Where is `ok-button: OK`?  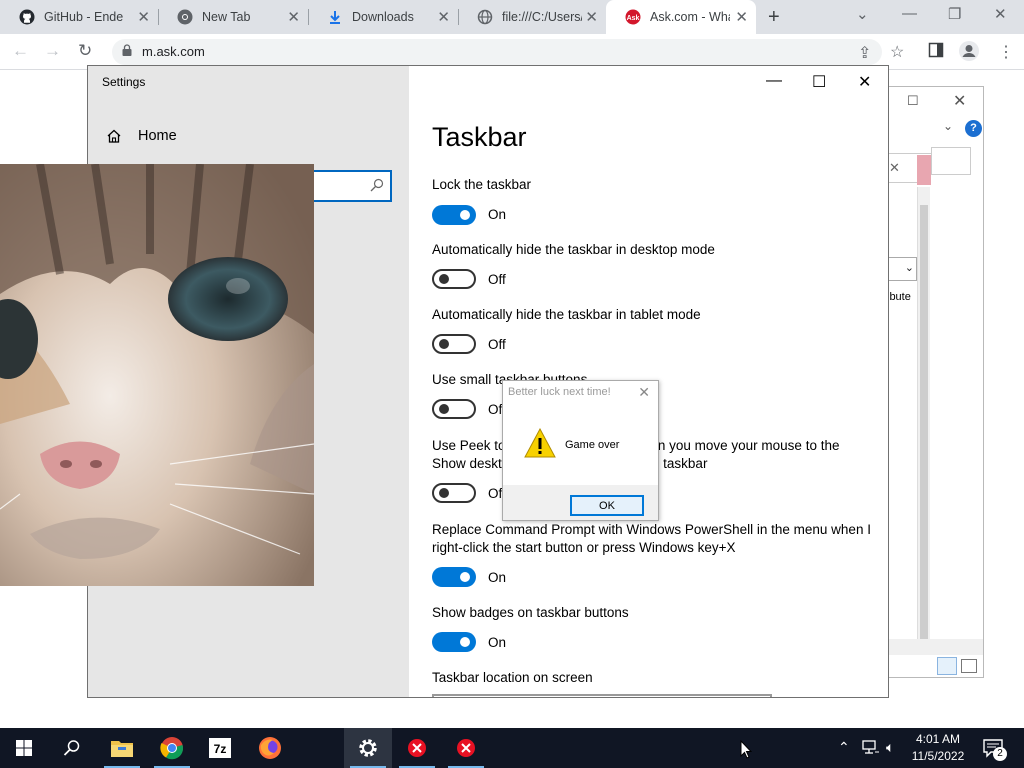 ok-button: OK is located at coordinates (607, 505).